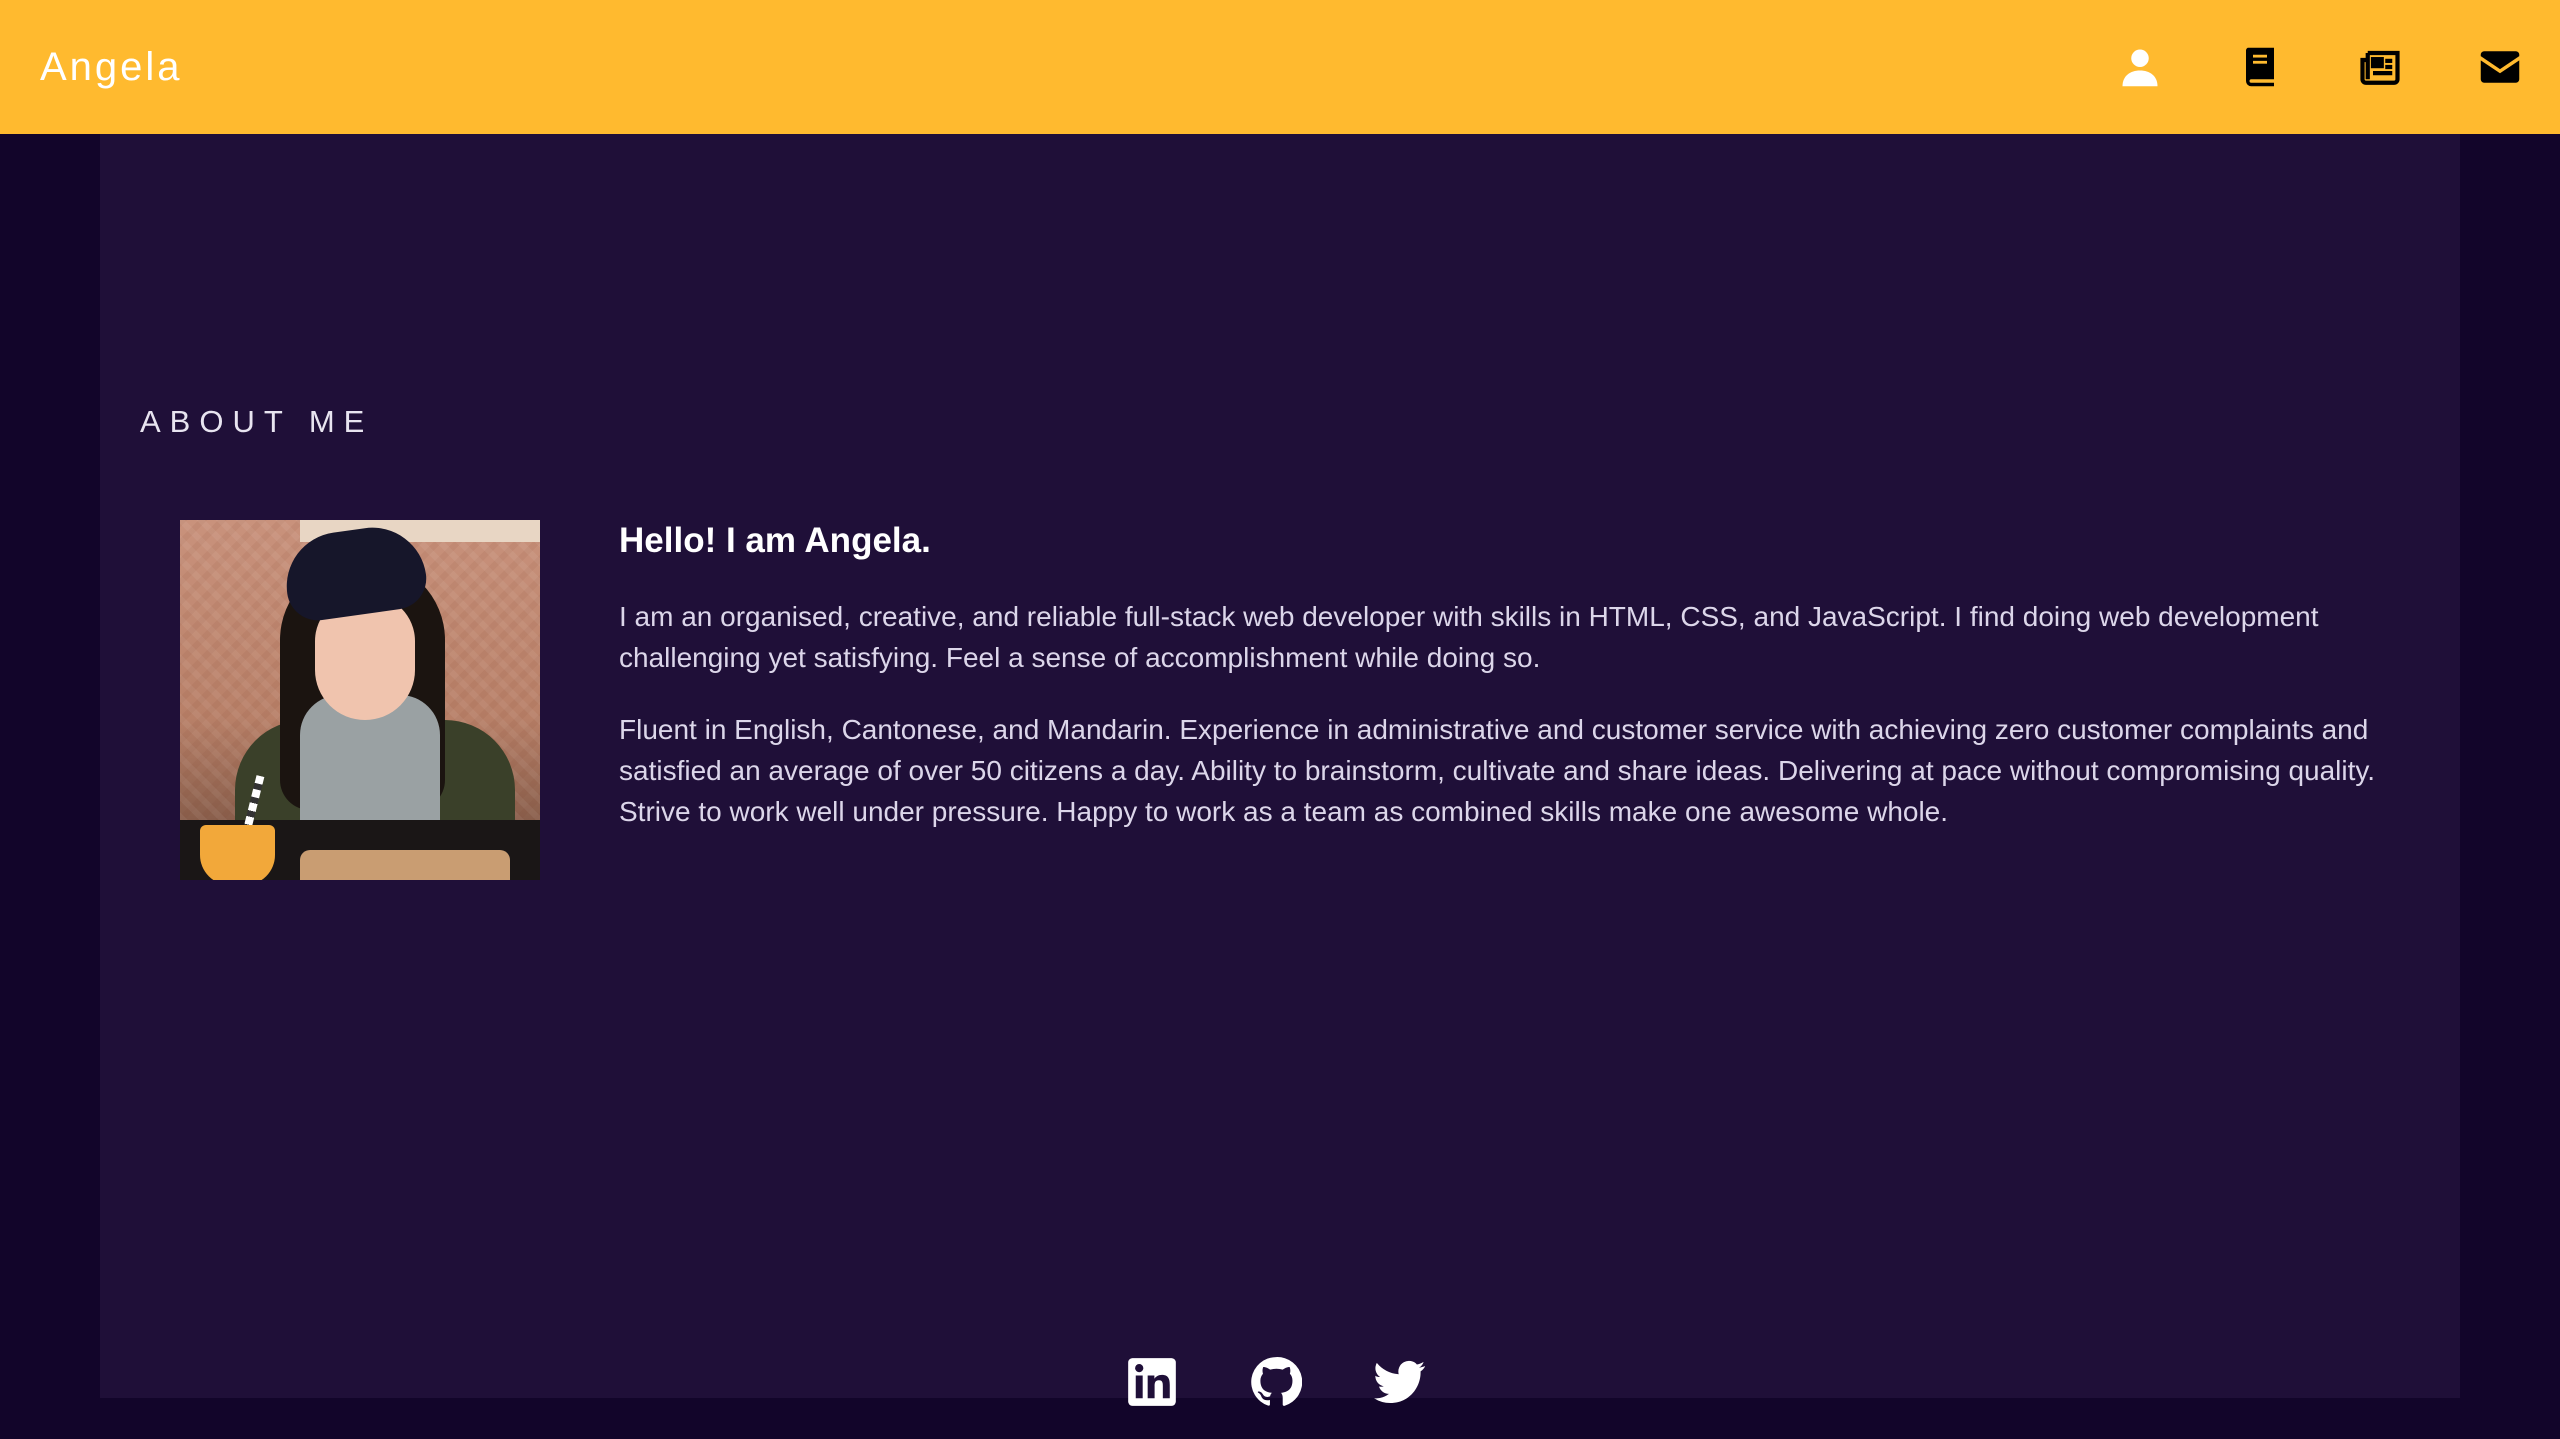 The width and height of the screenshot is (2560, 1439). I want to click on newspaper-icon, so click(2380, 67).